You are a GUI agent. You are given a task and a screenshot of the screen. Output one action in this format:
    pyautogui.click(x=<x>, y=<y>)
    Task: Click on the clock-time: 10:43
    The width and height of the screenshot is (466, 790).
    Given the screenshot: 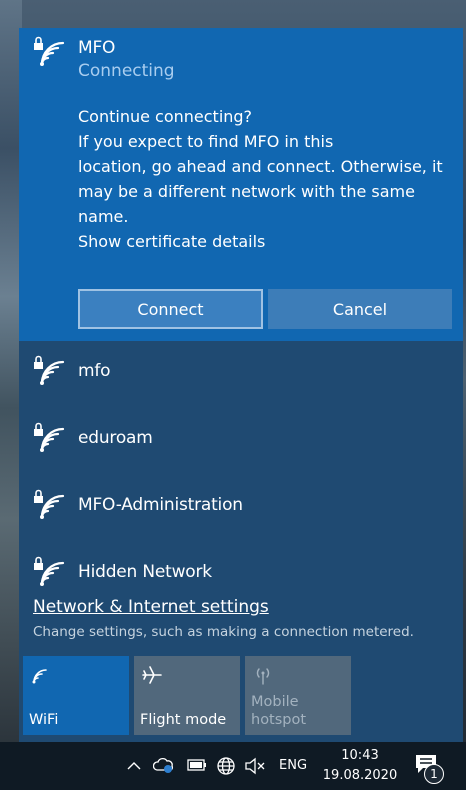 What is the action you would take?
    pyautogui.click(x=360, y=755)
    